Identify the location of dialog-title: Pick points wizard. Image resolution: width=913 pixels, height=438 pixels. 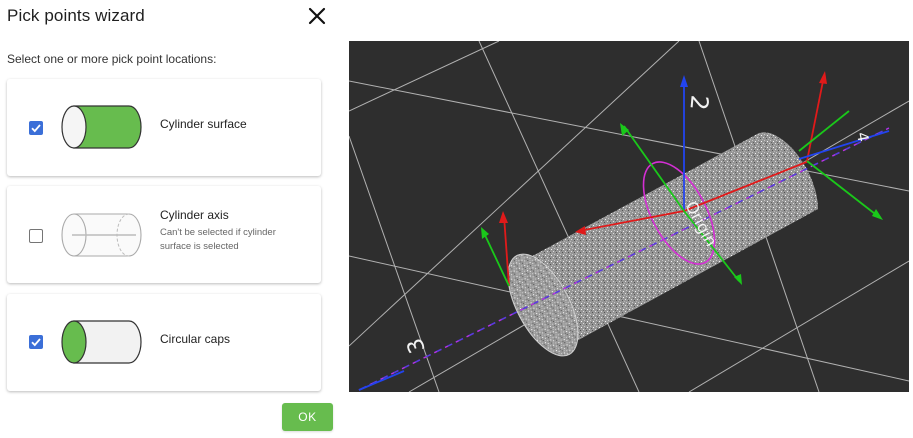
(76, 15).